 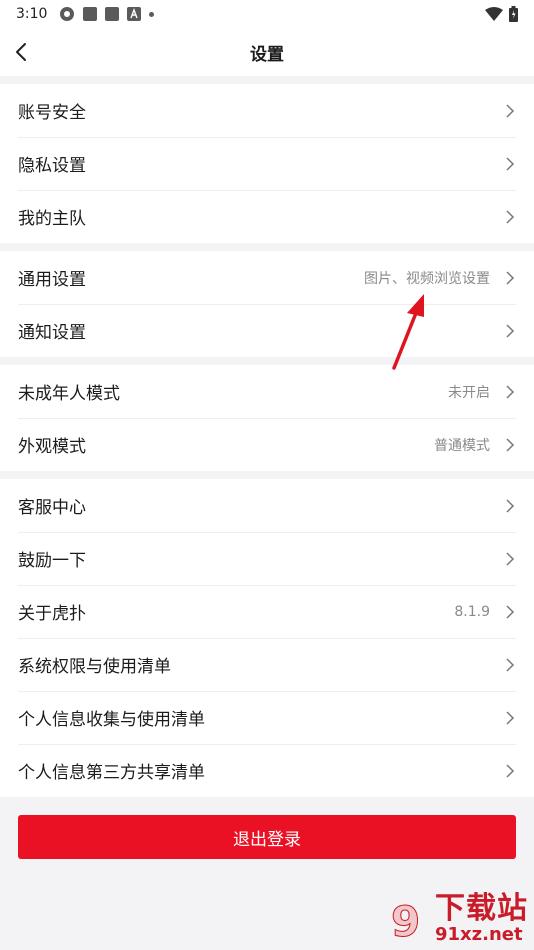 What do you see at coordinates (479, 934) in the screenshot?
I see `watermark-url: 91xz.net` at bounding box center [479, 934].